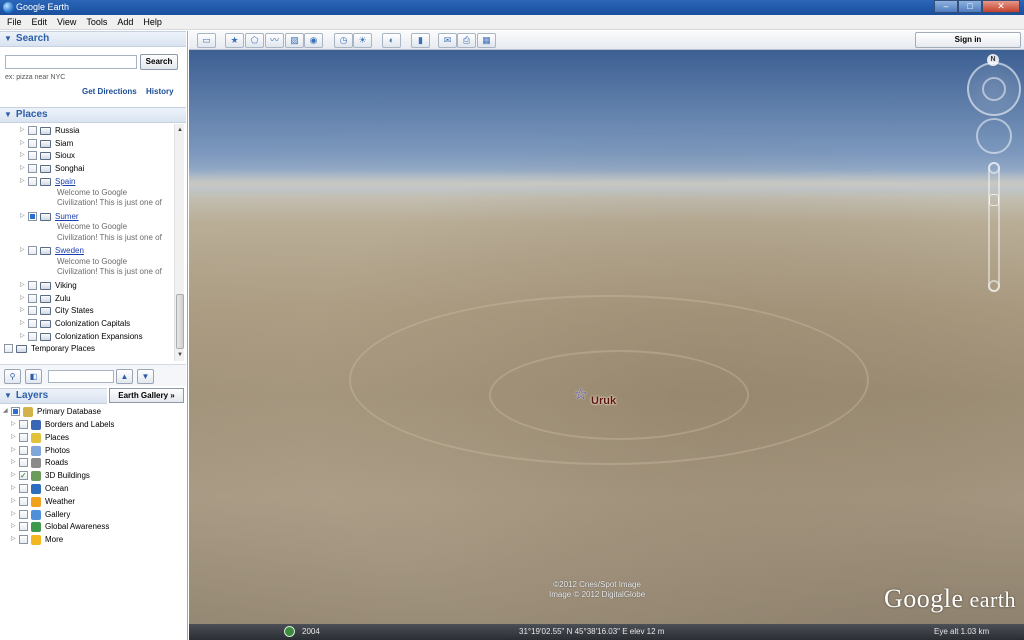 This screenshot has width=1024, height=640. I want to click on layer-item: ▷ Borders and Labels, so click(62, 425).